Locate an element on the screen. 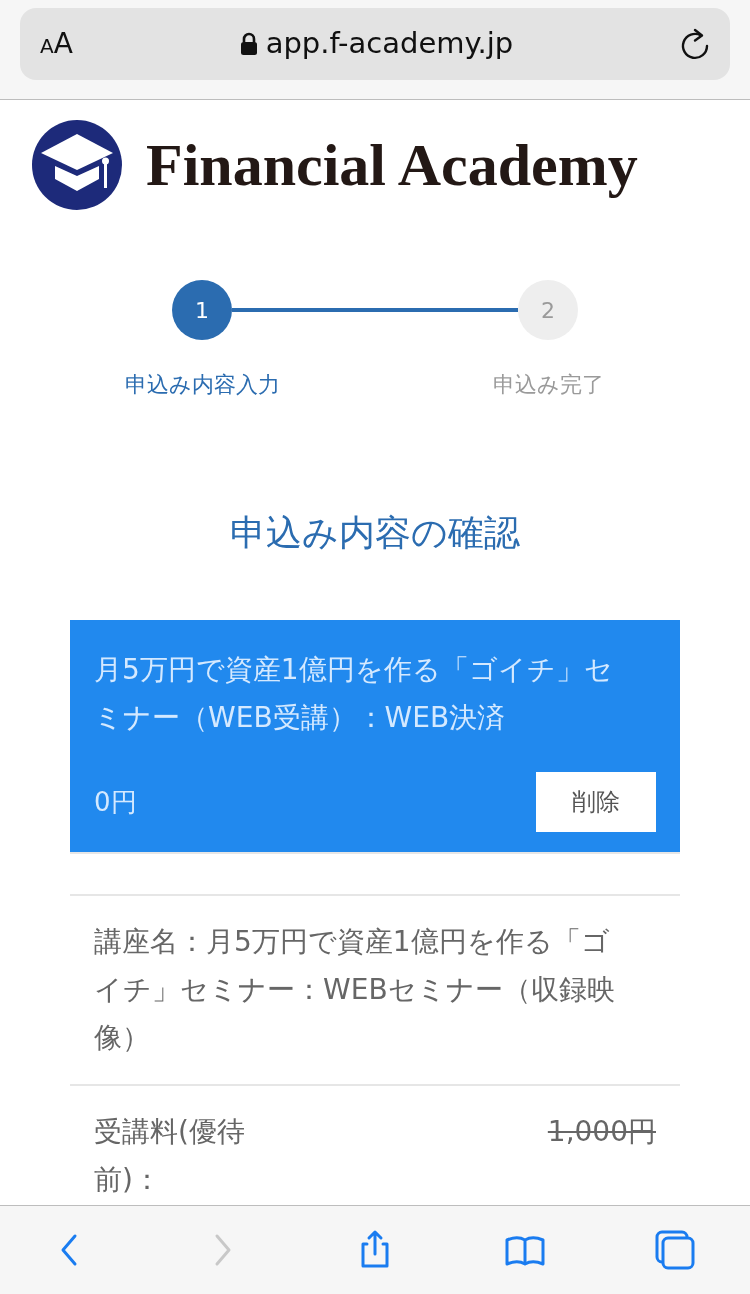 The image size is (750, 1294). text-size-button: AA is located at coordinates (56, 44).